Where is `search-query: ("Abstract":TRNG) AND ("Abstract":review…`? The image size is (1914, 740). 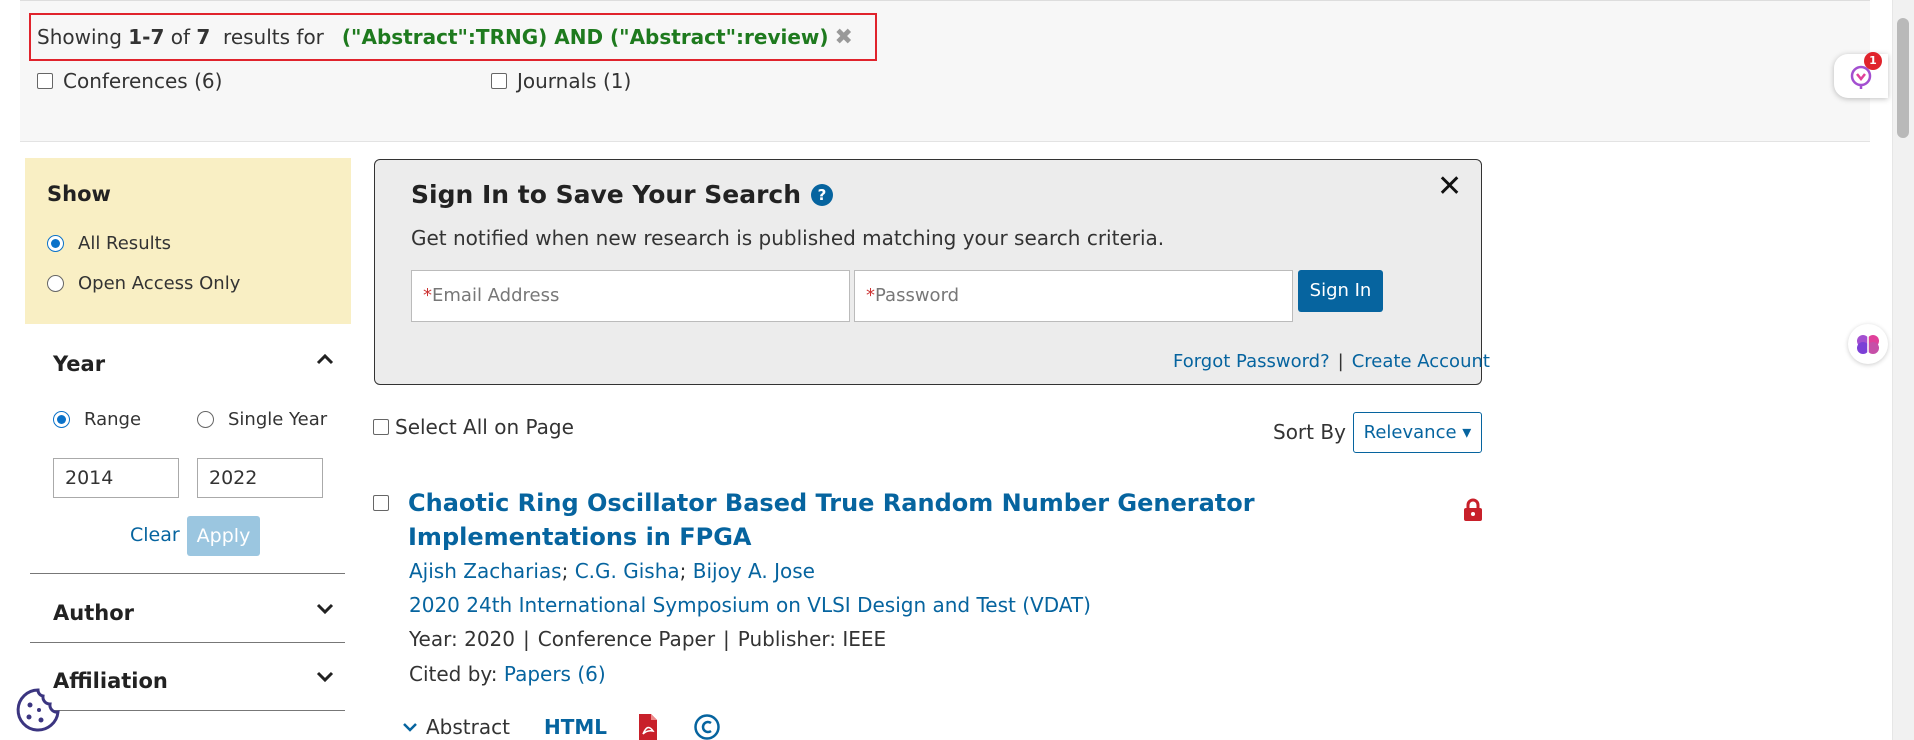
search-query: ("Abstract":TRNG) AND ("Abstract":review… is located at coordinates (585, 37).